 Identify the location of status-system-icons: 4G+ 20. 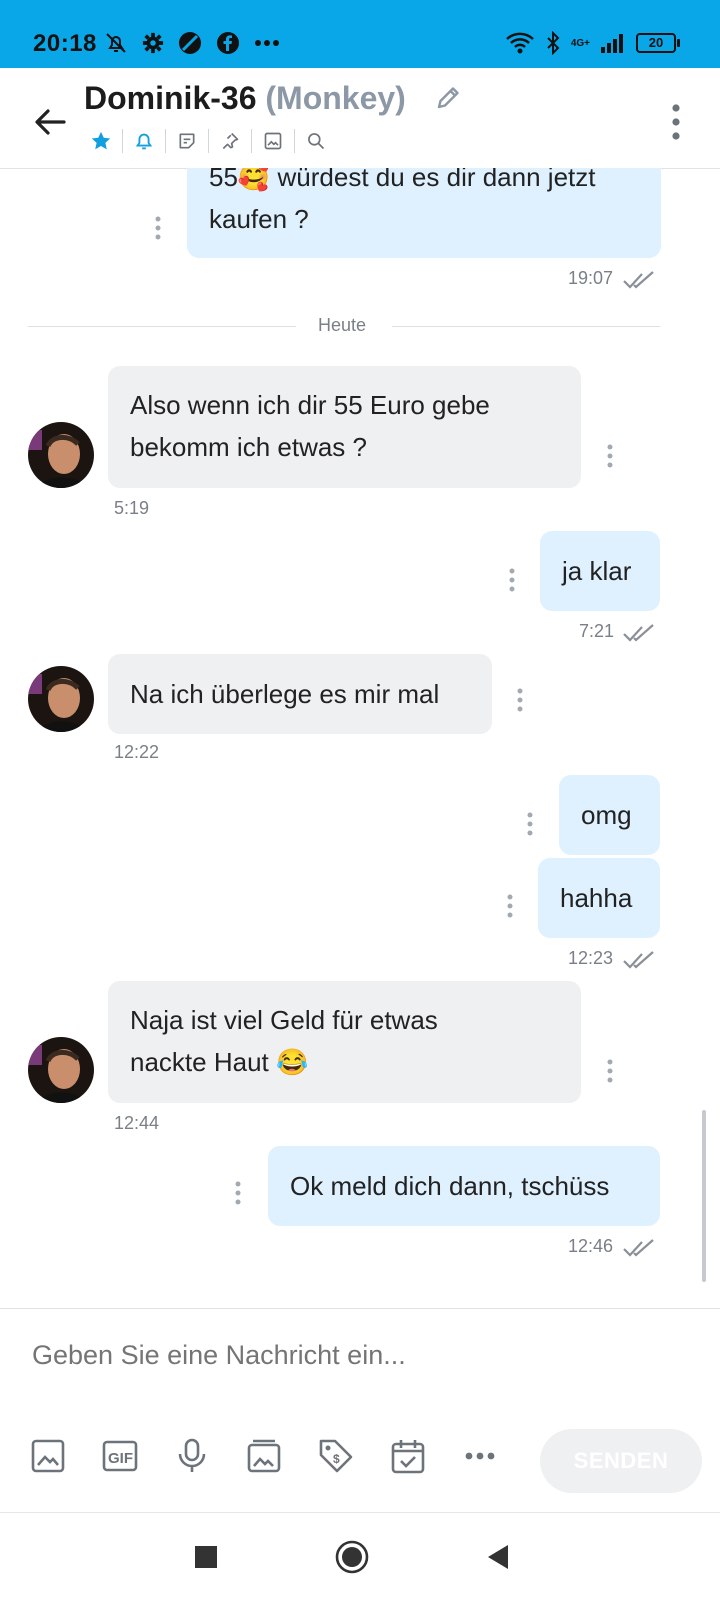
(592, 43).